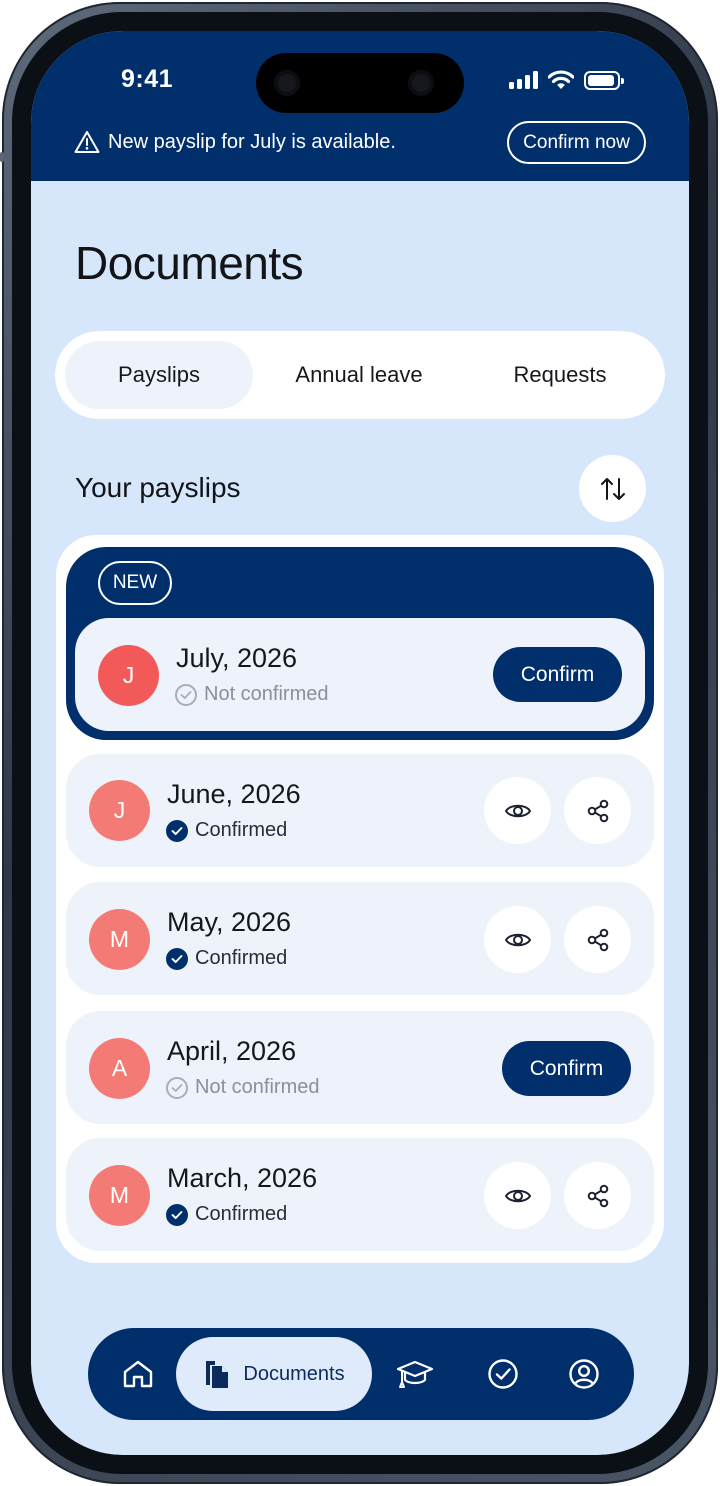  I want to click on sort-arrows-icon, so click(612, 488).